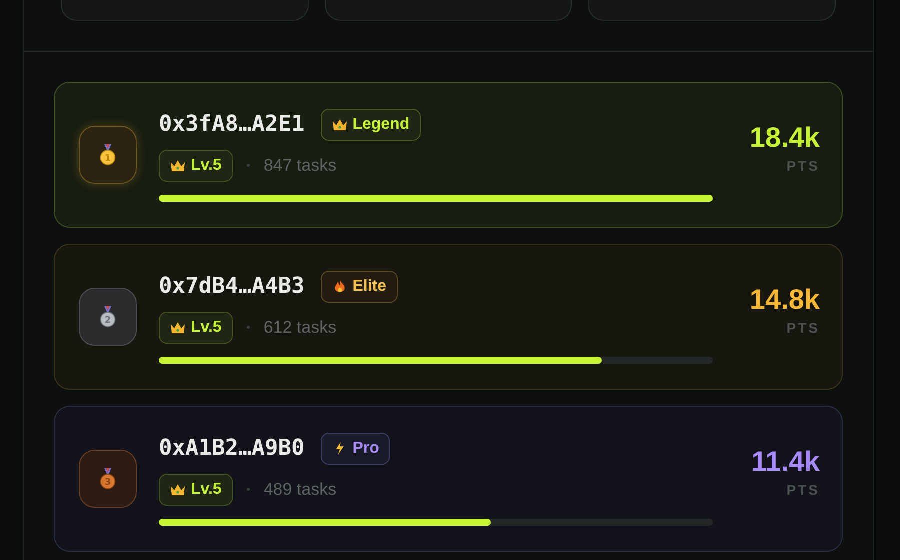 The height and width of the screenshot is (560, 900). What do you see at coordinates (785, 462) in the screenshot?
I see `points-value: 11.4k` at bounding box center [785, 462].